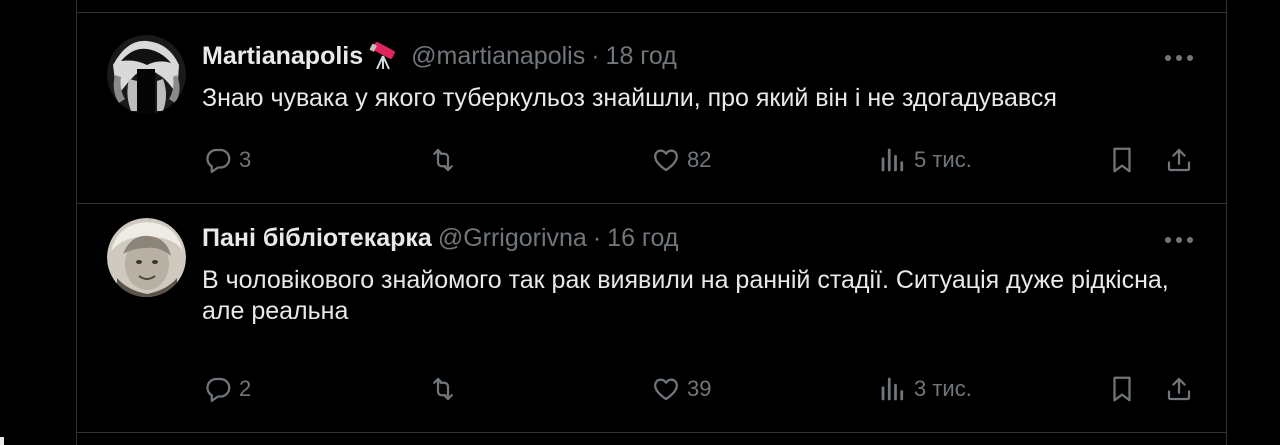 The width and height of the screenshot is (1280, 445). What do you see at coordinates (651, 6) in the screenshot?
I see `previous-tweet-edge` at bounding box center [651, 6].